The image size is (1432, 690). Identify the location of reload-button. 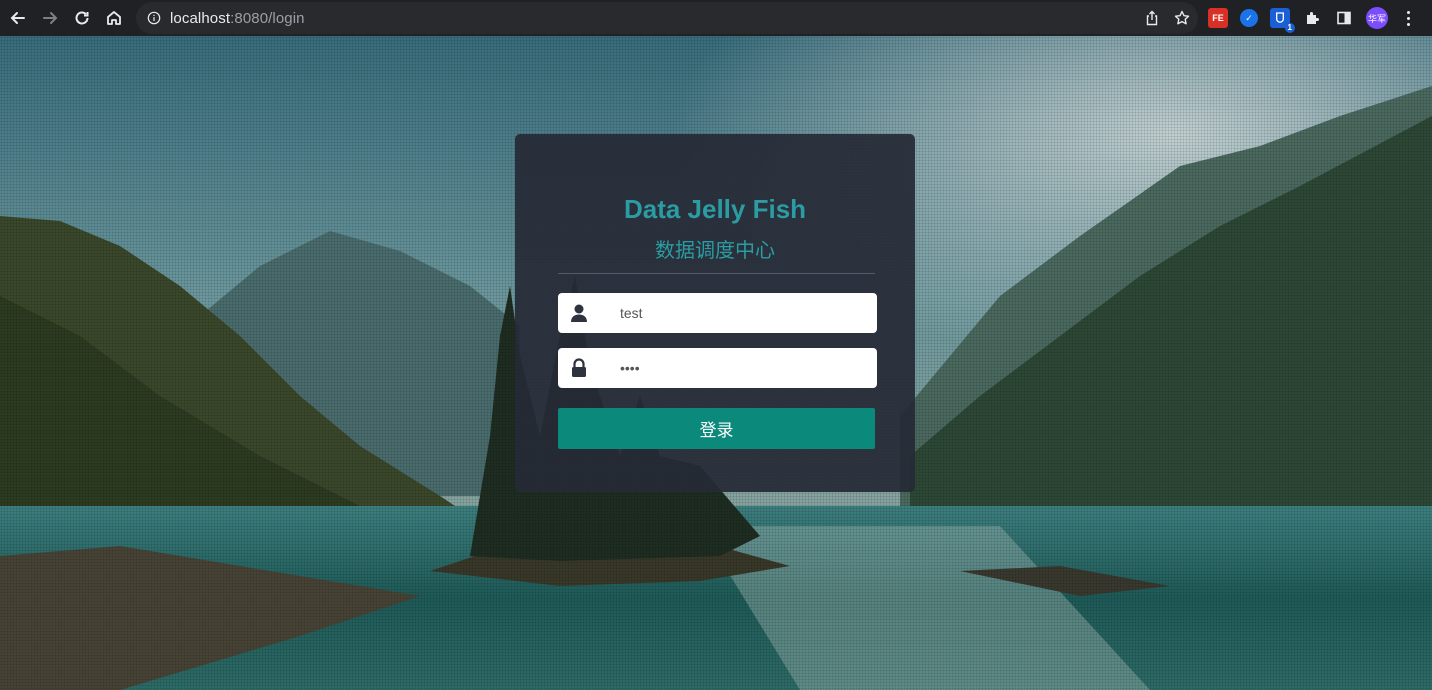
(82, 18).